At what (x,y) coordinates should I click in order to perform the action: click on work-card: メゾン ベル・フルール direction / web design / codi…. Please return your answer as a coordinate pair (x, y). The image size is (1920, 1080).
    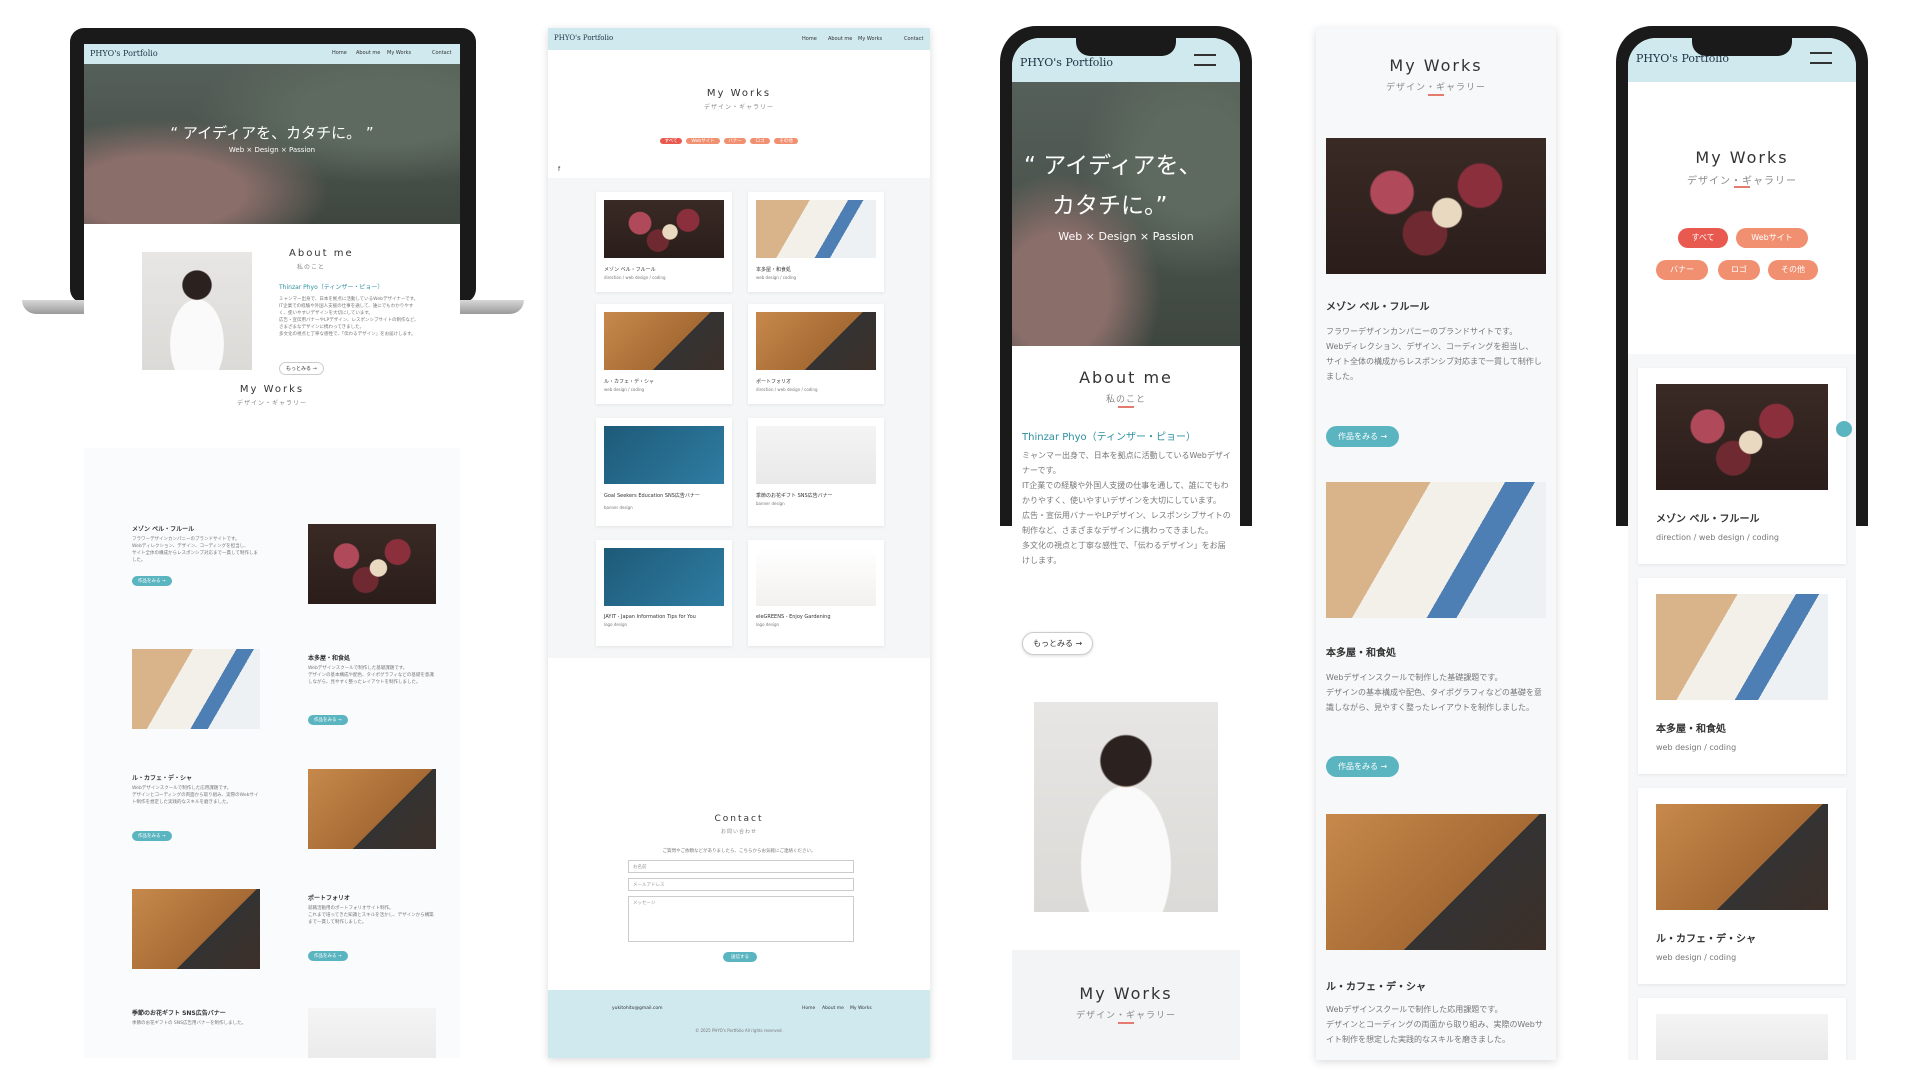
    Looking at the image, I should click on (664, 242).